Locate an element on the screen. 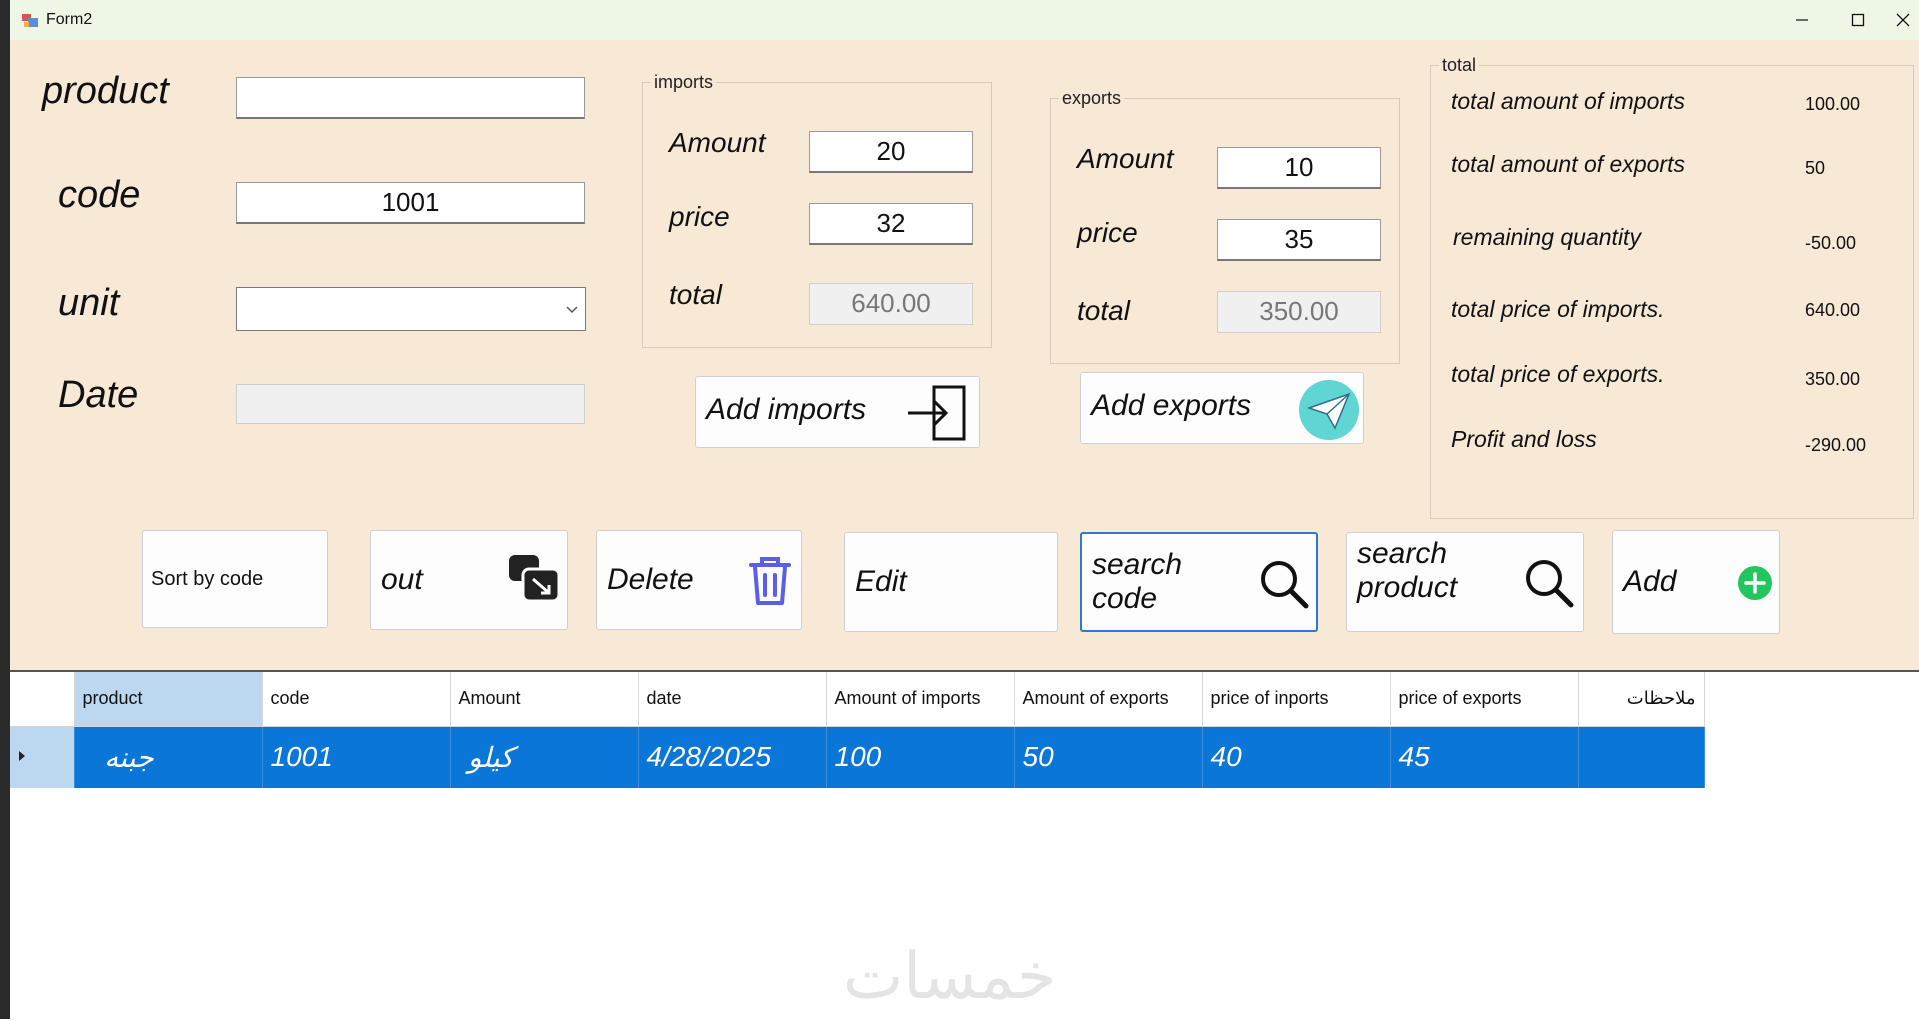  date-label: Date is located at coordinates (98, 395).